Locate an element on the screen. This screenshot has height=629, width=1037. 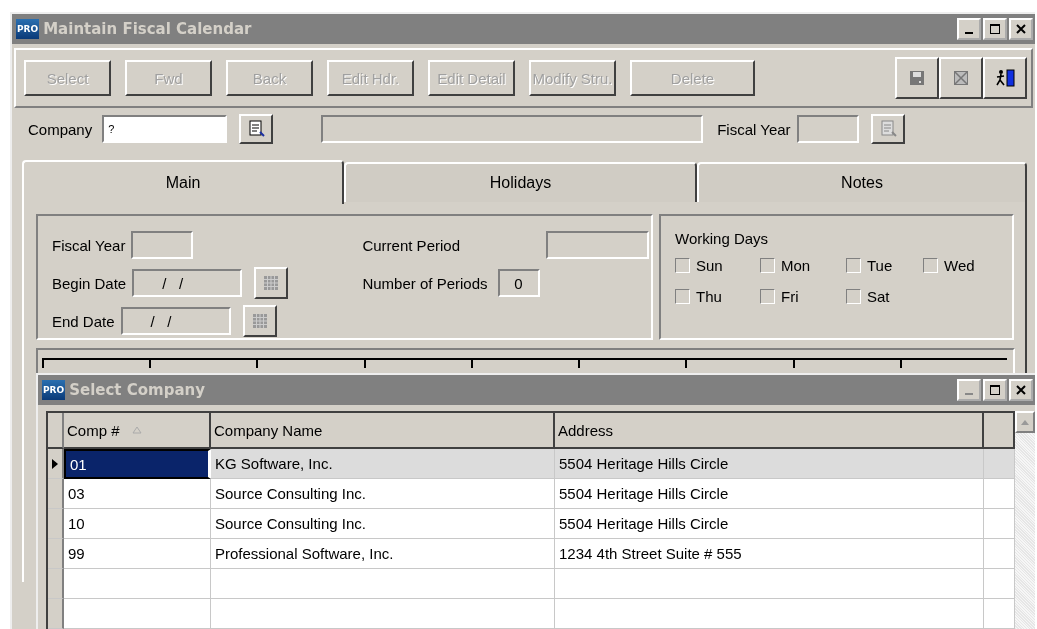
crossed-page-icon is located at coordinates (961, 78).